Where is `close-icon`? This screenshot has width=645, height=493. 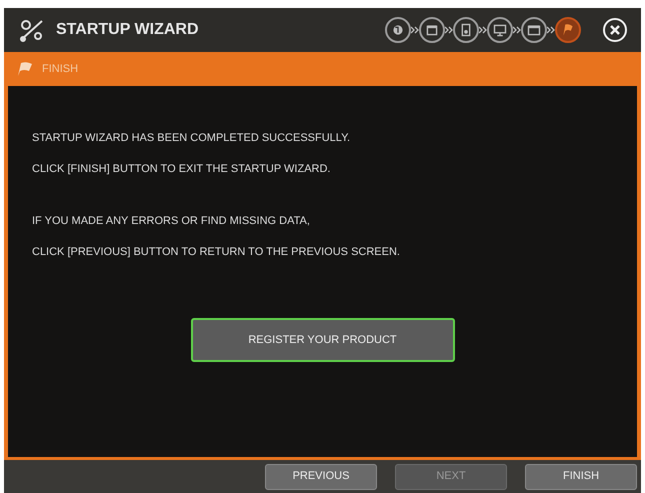 close-icon is located at coordinates (615, 30).